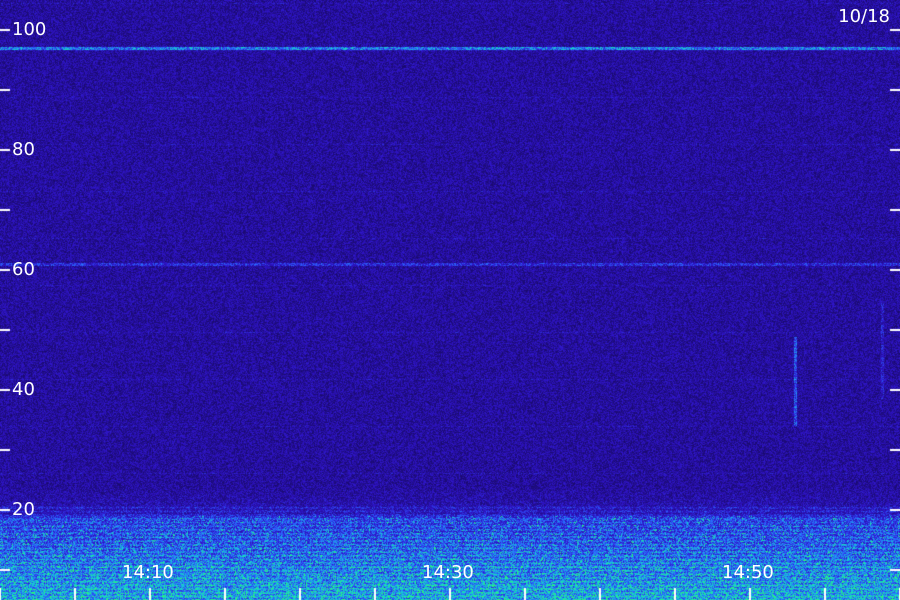 This screenshot has width=900, height=600. I want to click on y-tick-label: 100, so click(29, 29).